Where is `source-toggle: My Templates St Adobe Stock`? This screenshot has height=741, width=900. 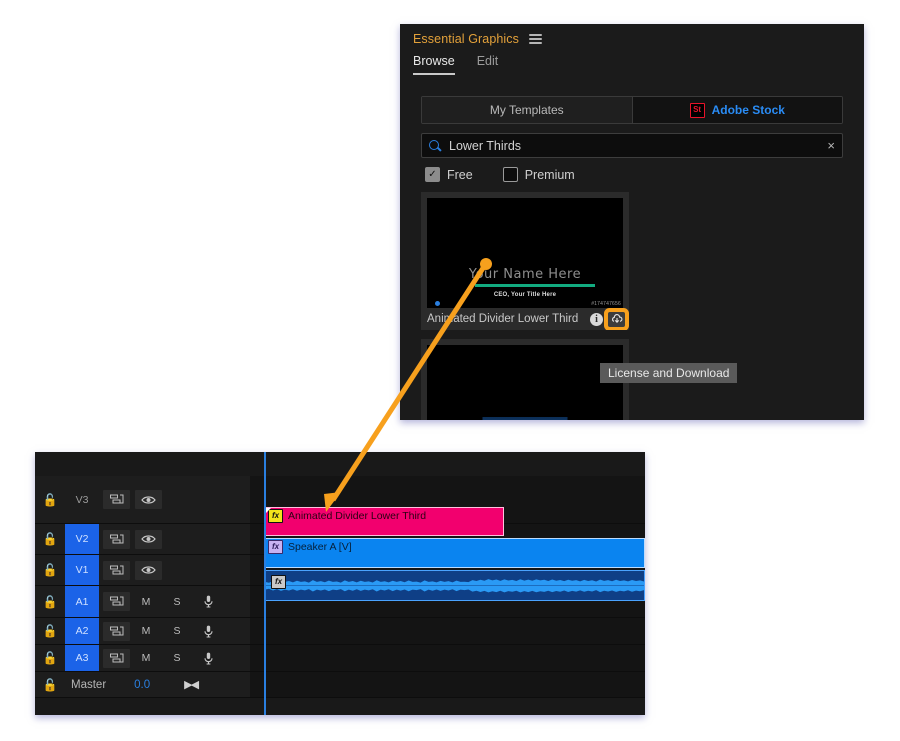
source-toggle: My Templates St Adobe Stock is located at coordinates (632, 110).